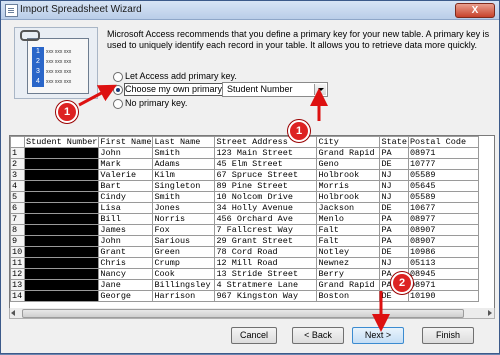 The image size is (500, 355). I want to click on arrow-to-choose-option, so click(97, 95).